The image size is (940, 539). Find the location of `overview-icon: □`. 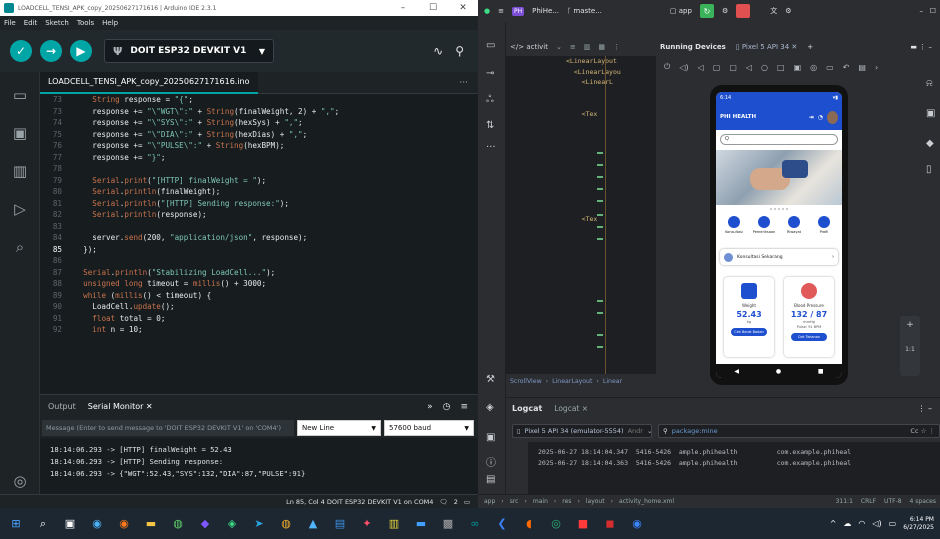

overview-icon: □ is located at coordinates (781, 67).